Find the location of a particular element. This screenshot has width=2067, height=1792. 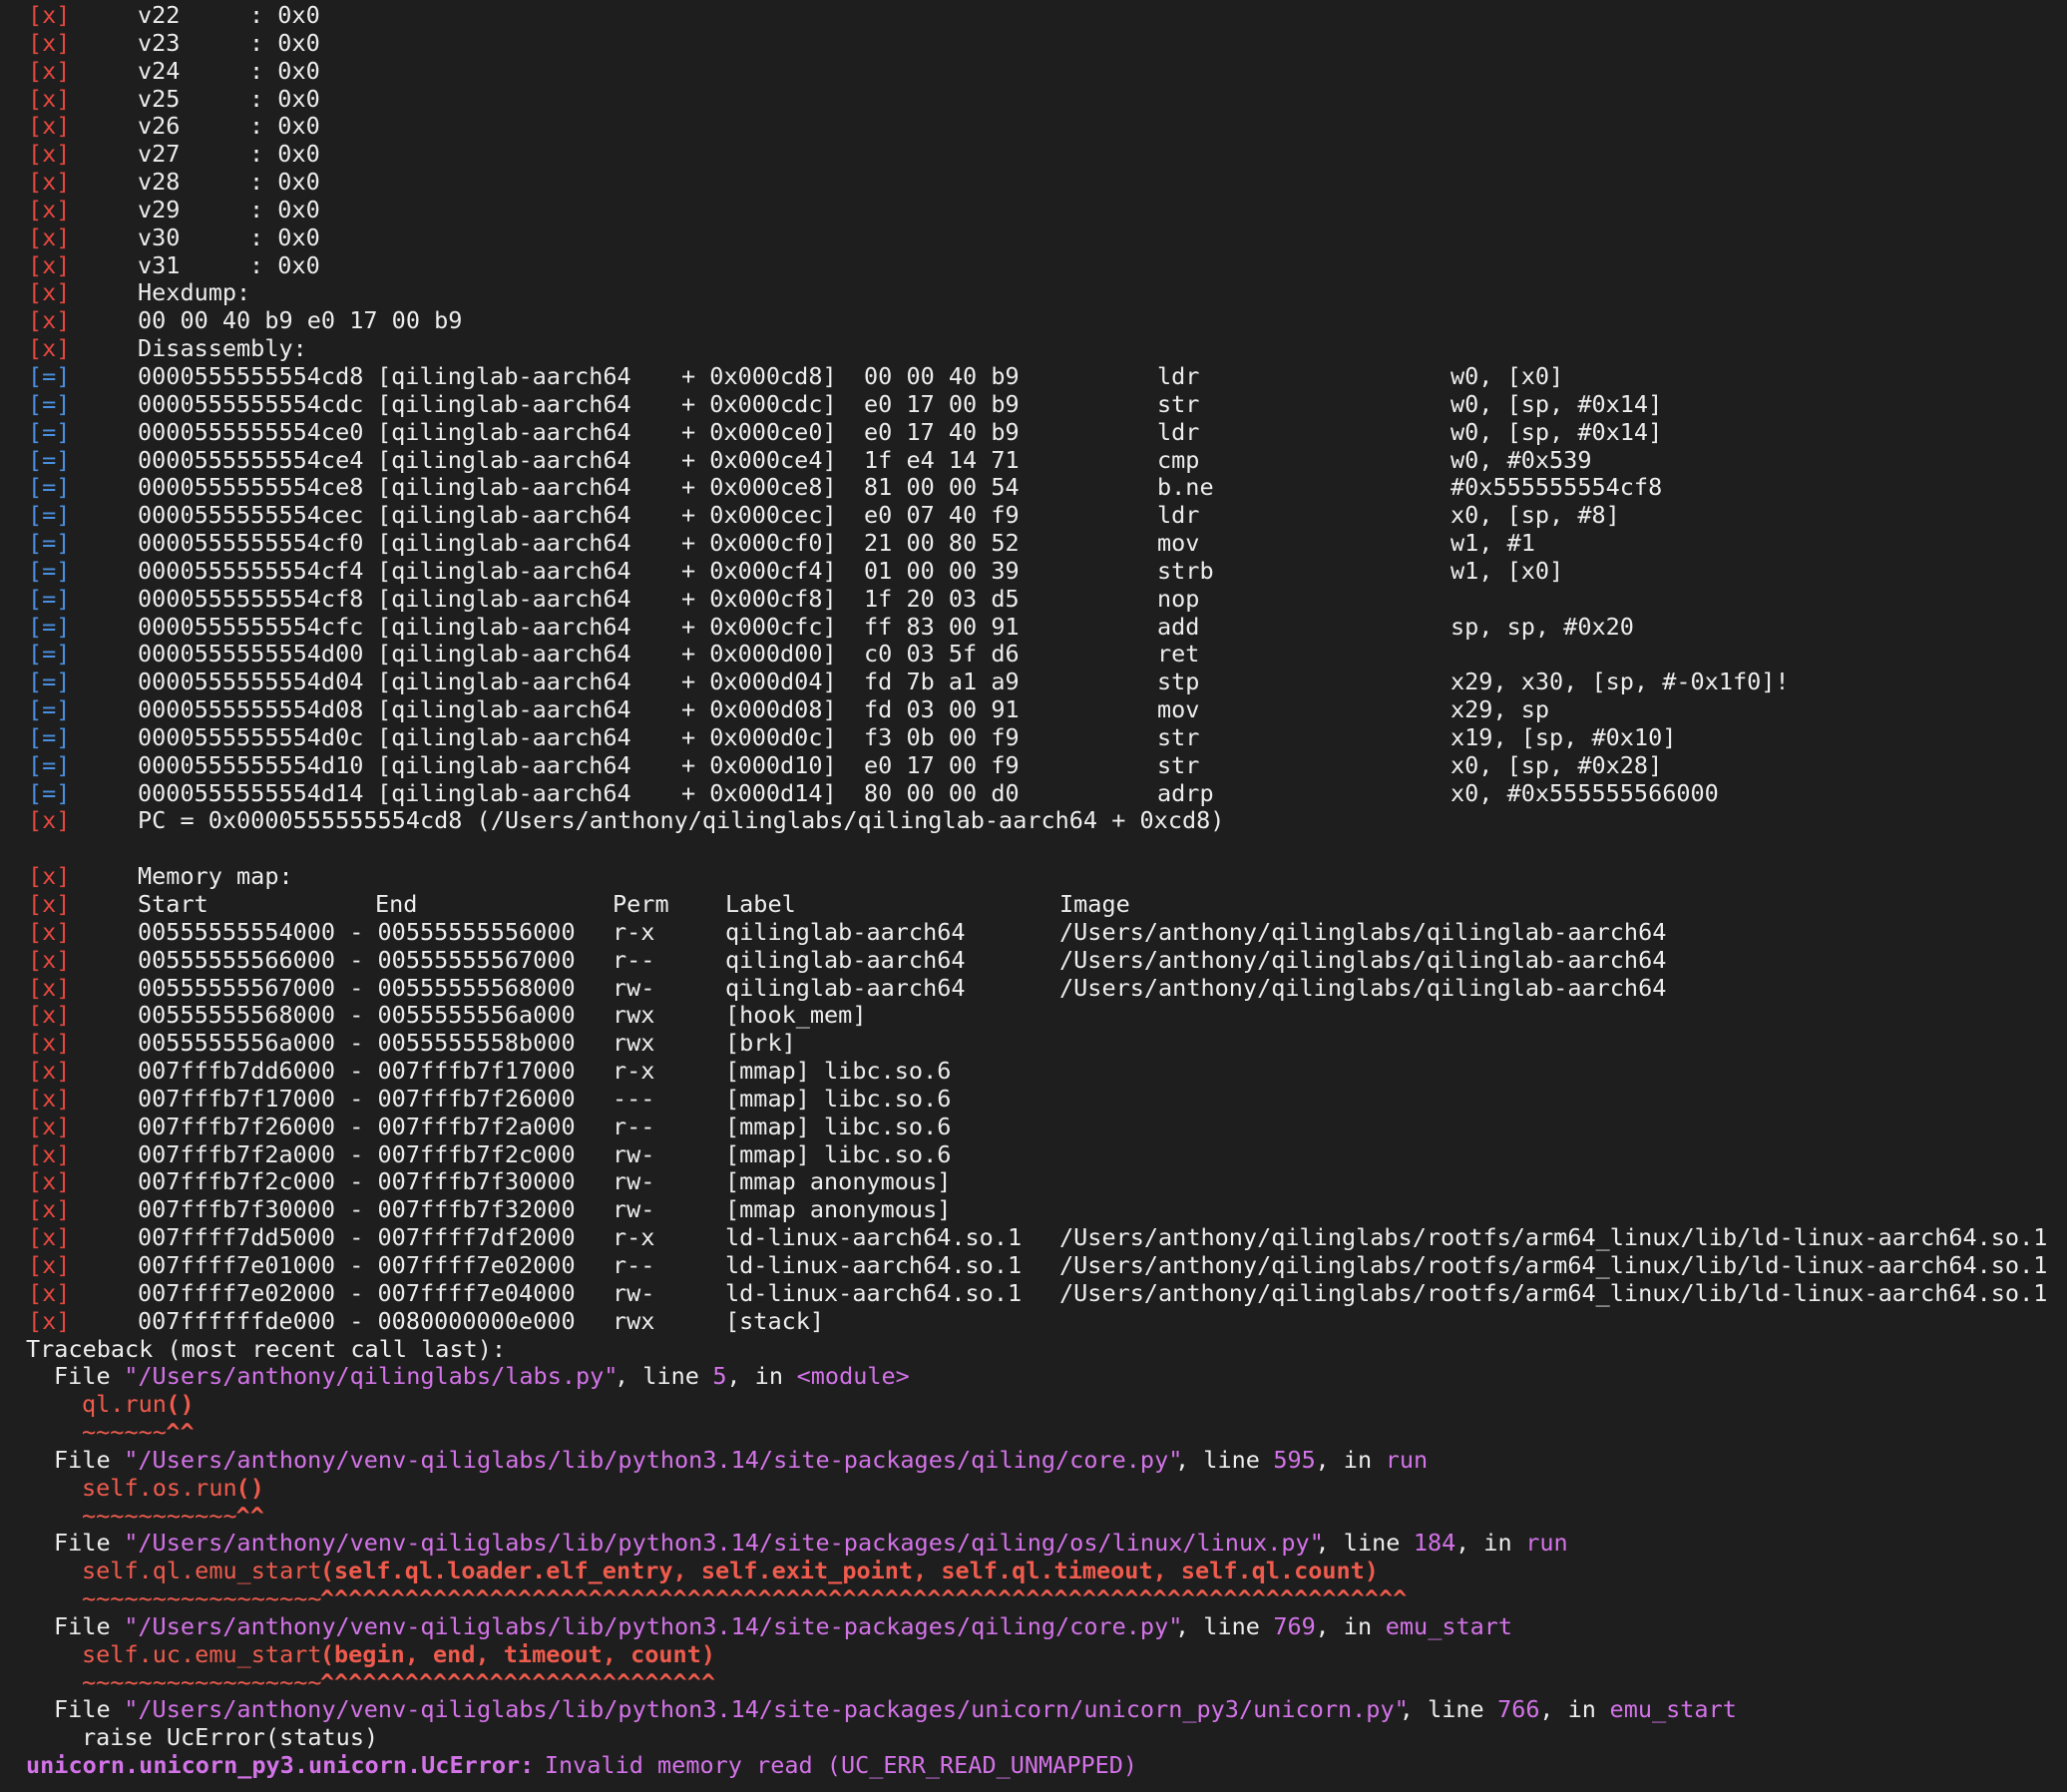

instruction-offset: + 0x000cd8] is located at coordinates (759, 375).